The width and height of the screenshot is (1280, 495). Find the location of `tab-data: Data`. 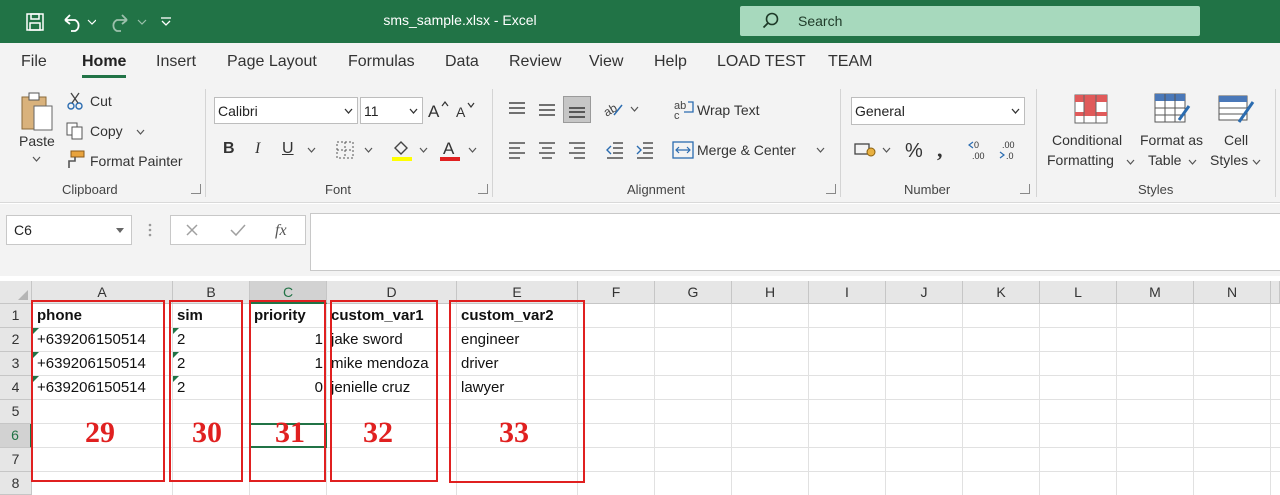

tab-data: Data is located at coordinates (462, 62).